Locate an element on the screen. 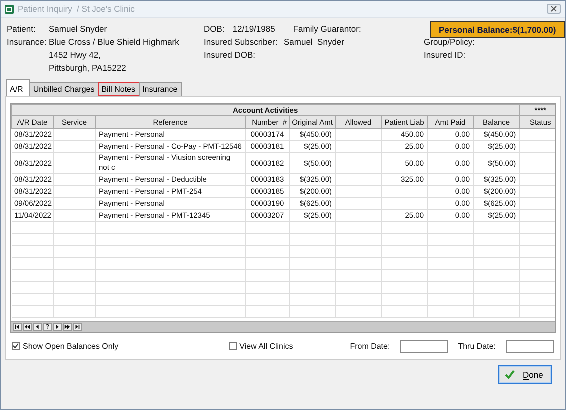  tab: Bill Notes is located at coordinates (119, 89).